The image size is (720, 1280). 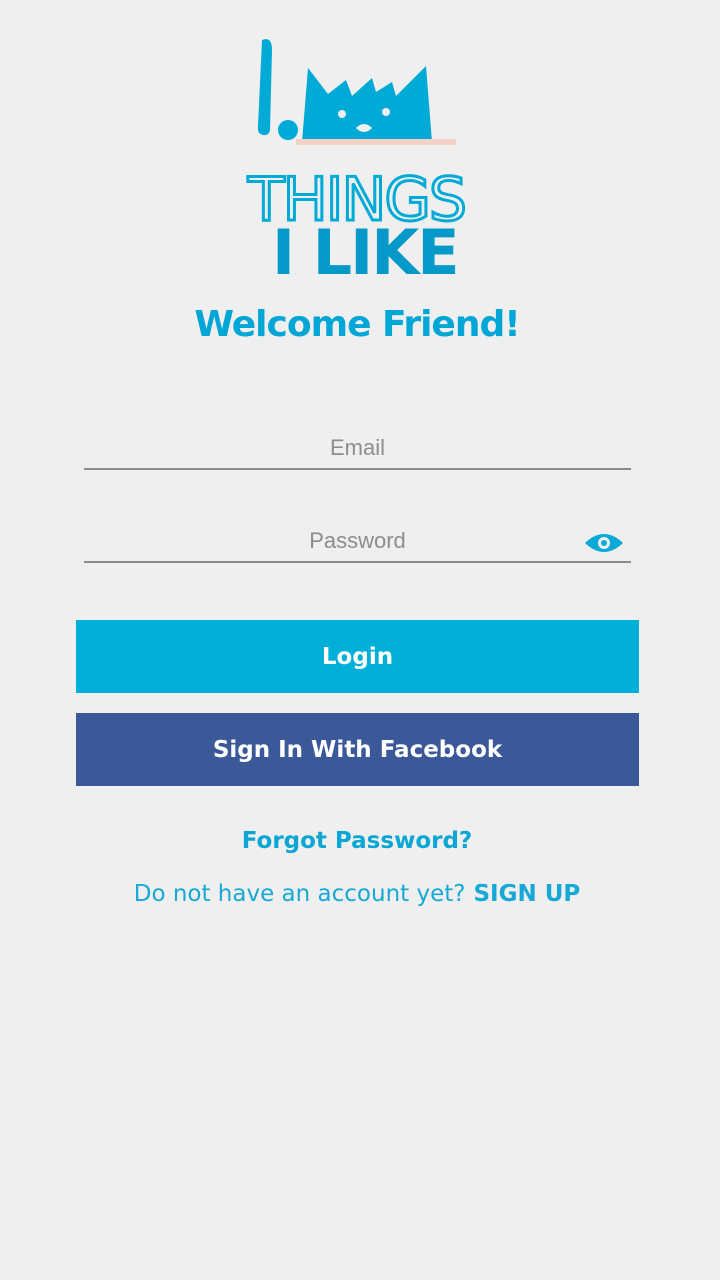 I want to click on email-input, so click(x=357, y=448).